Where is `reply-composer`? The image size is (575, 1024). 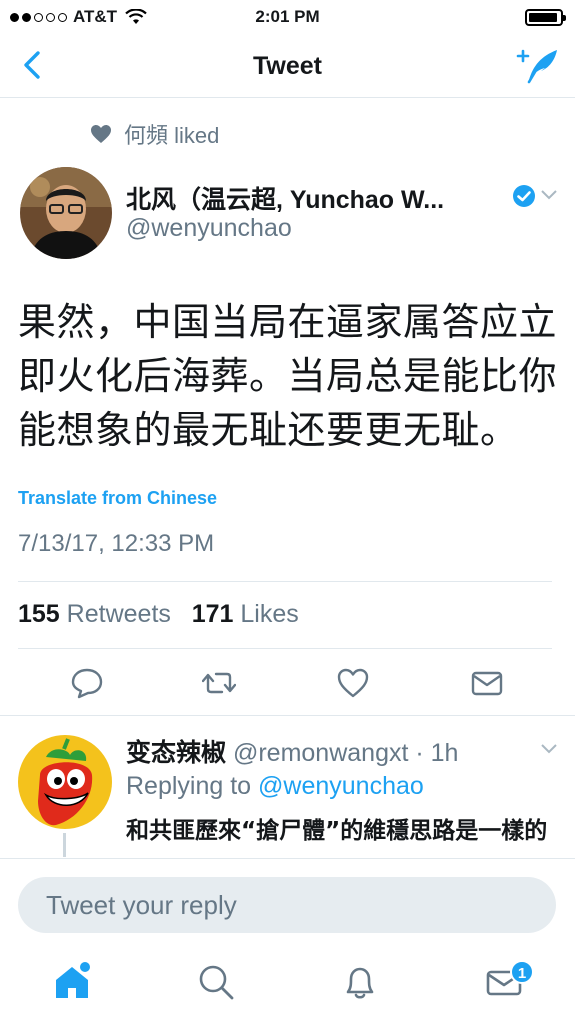
reply-composer is located at coordinates (287, 903).